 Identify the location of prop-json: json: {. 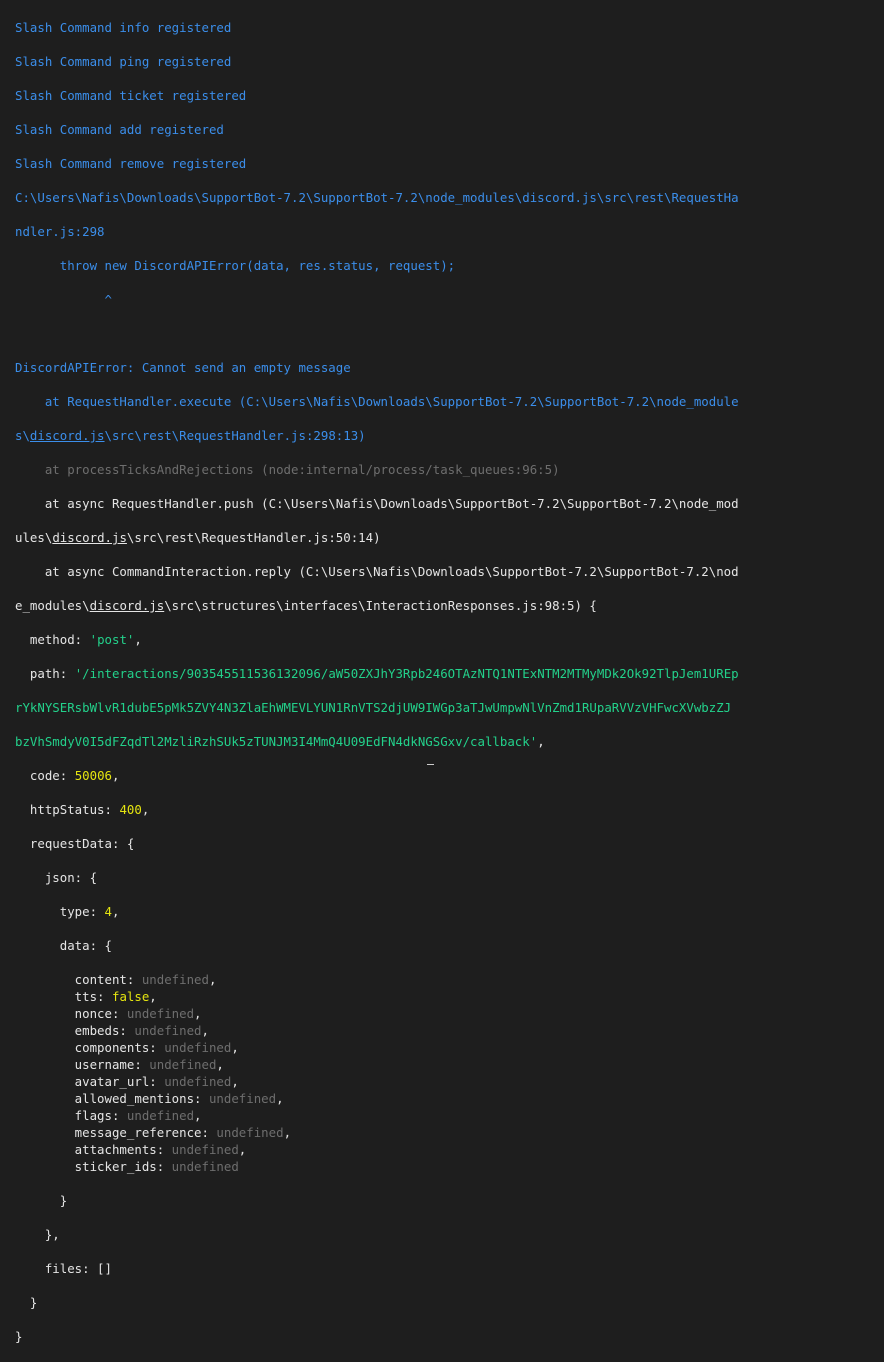
(56, 877).